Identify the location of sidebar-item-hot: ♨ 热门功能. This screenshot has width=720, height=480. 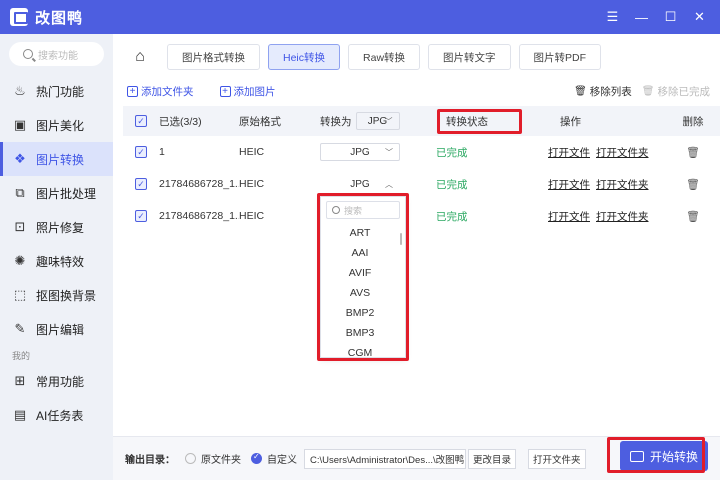
(56, 91).